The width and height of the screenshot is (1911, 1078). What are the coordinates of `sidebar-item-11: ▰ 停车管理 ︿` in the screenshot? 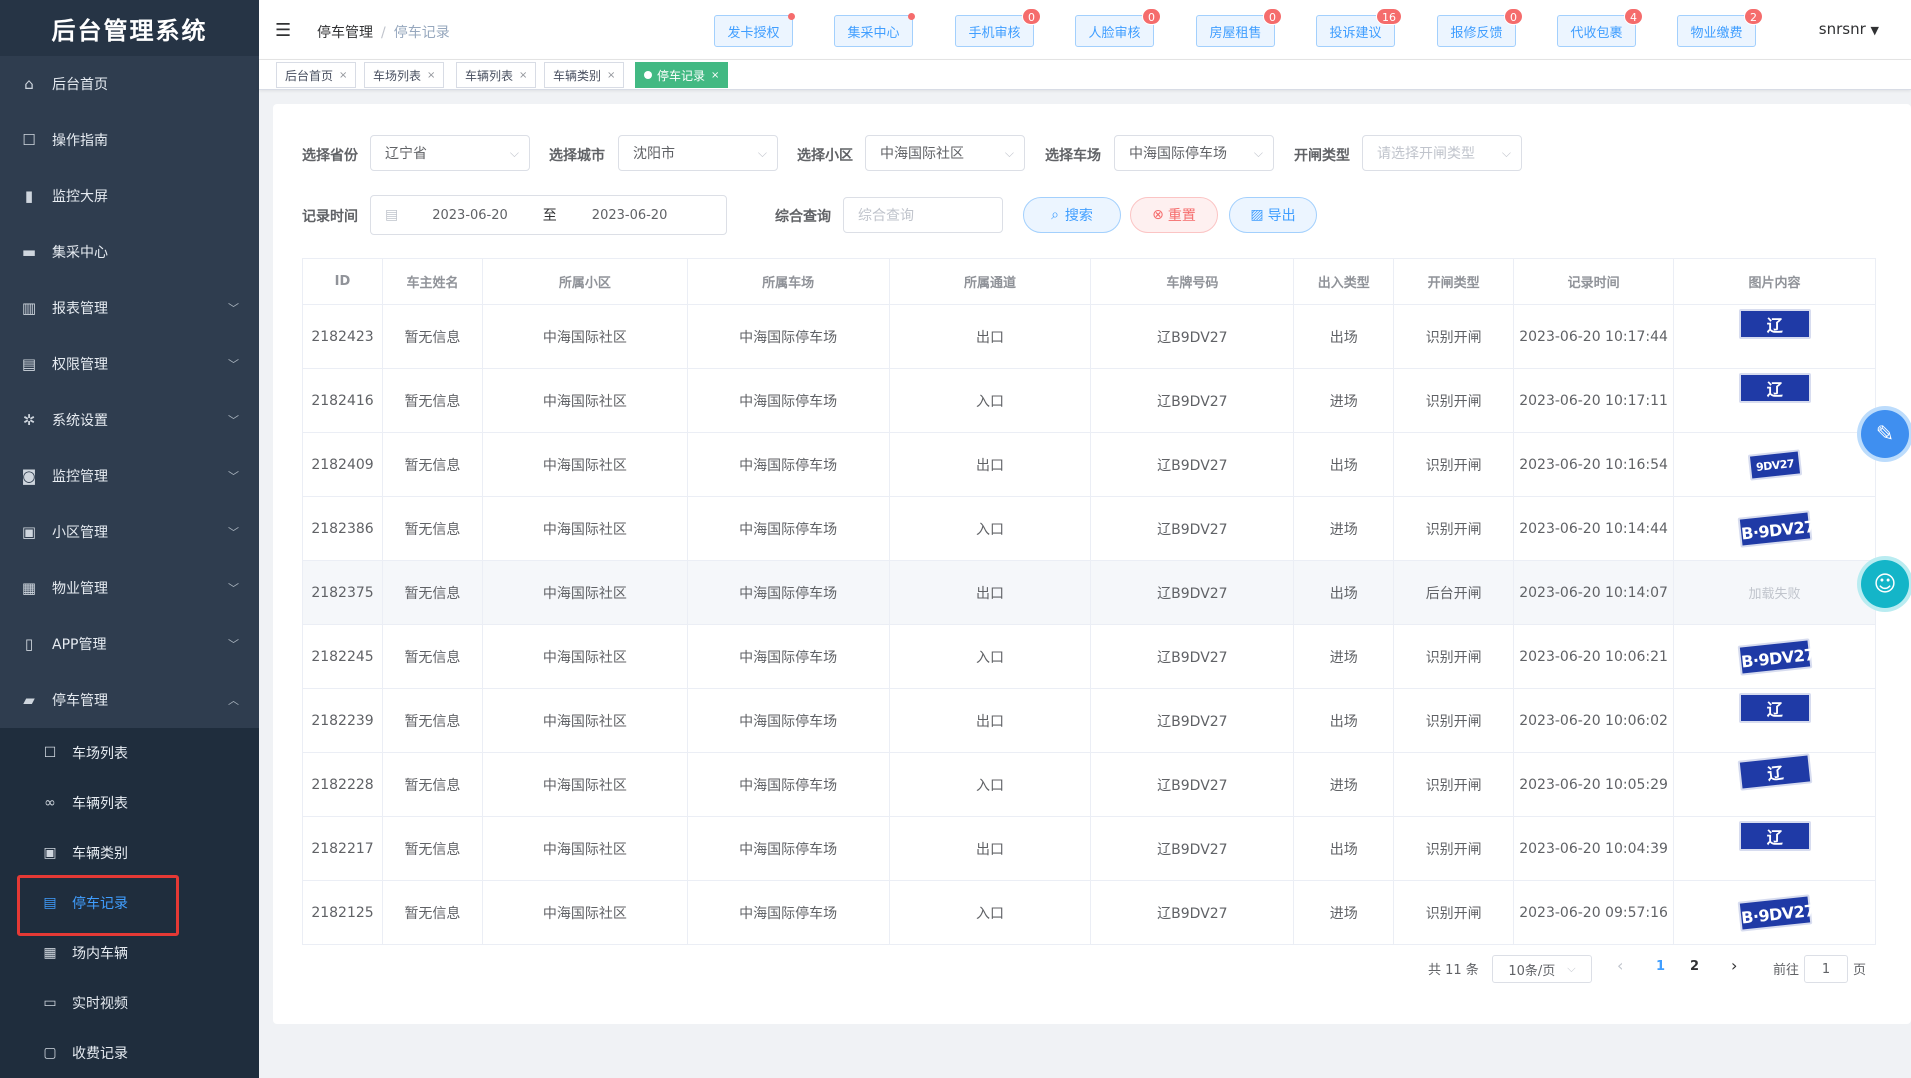 It's located at (129, 700).